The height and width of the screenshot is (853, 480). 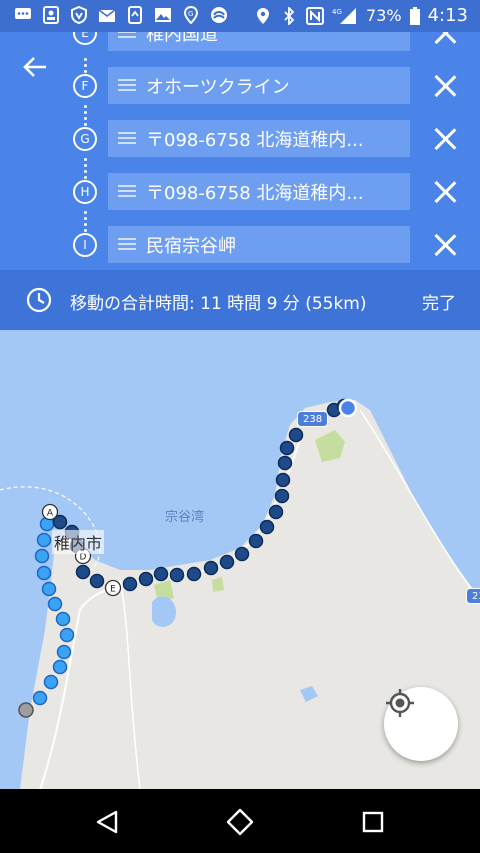 I want to click on stop-input: オホーツクライン, so click(x=259, y=85).